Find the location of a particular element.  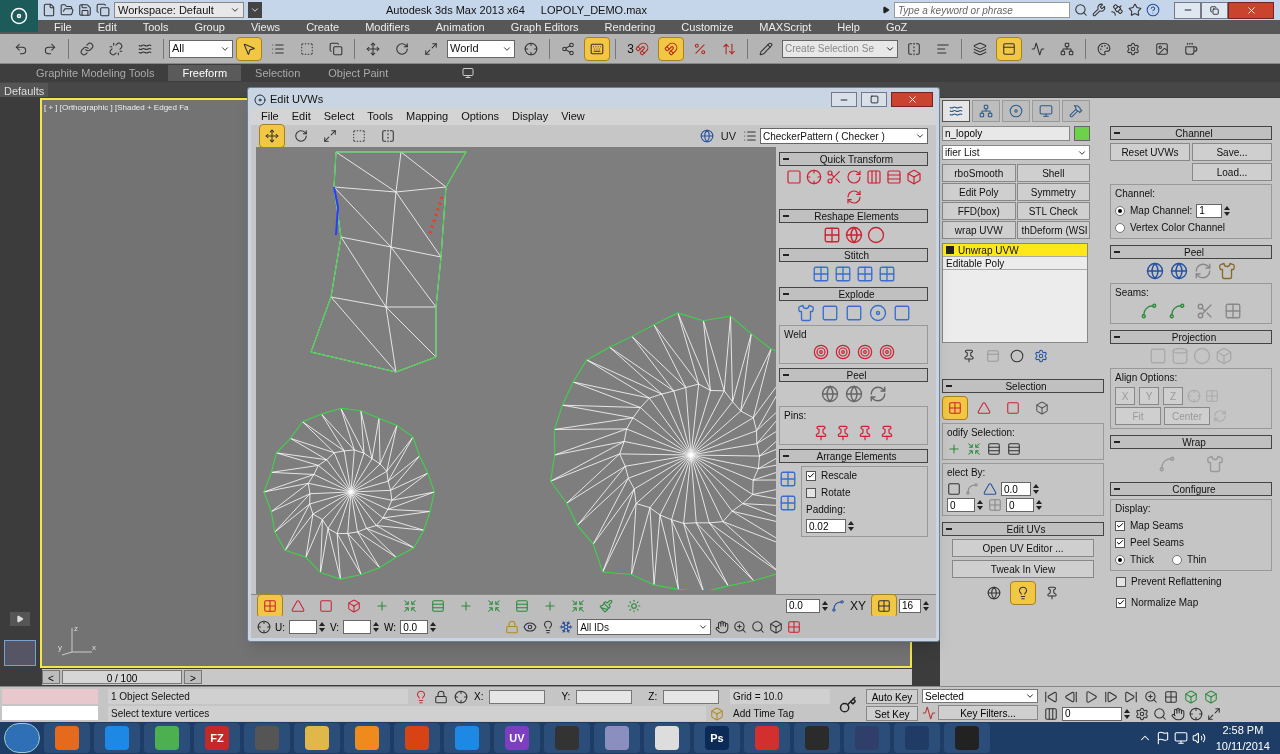

stack-item: Unwrap UVW is located at coordinates (1015, 250).